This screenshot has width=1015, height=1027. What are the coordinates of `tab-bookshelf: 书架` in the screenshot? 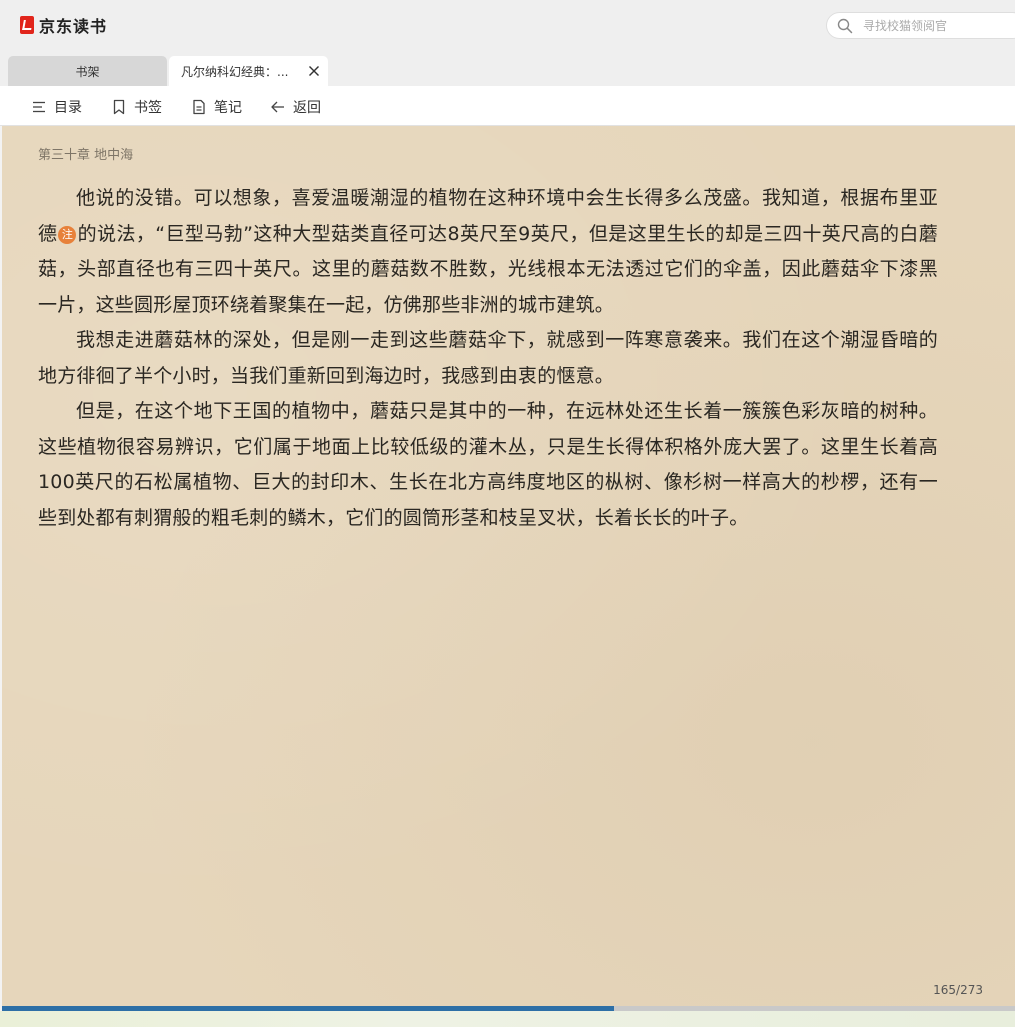 It's located at (87, 71).